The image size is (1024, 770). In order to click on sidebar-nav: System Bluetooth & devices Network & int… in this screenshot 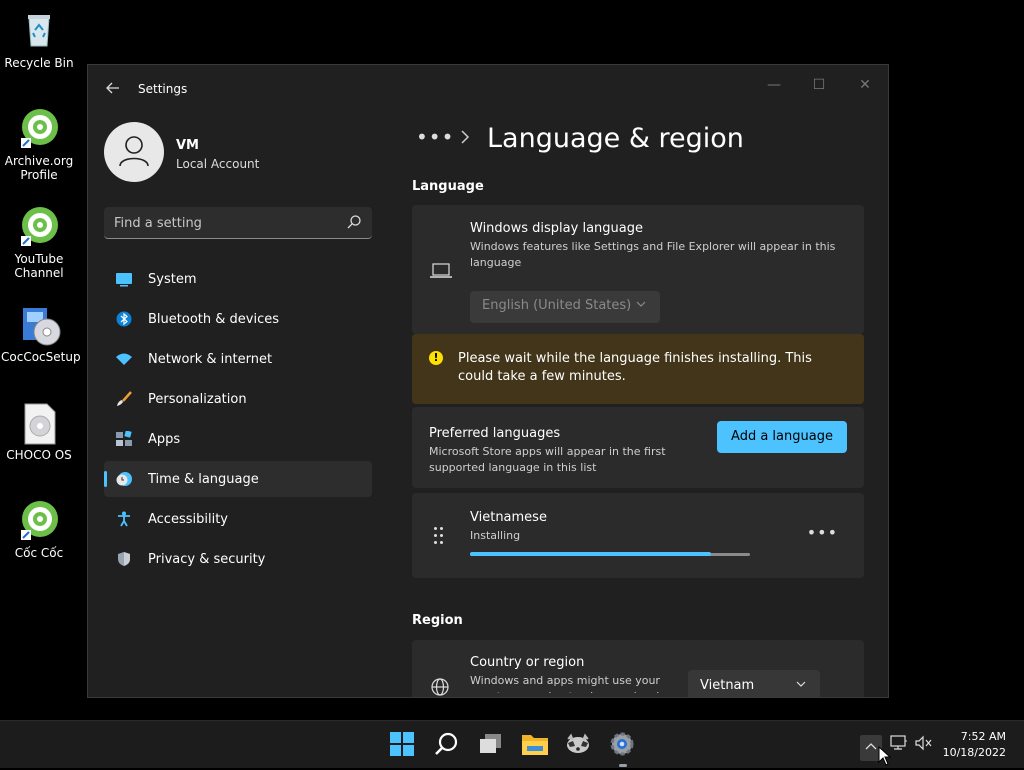, I will do `click(238, 421)`.